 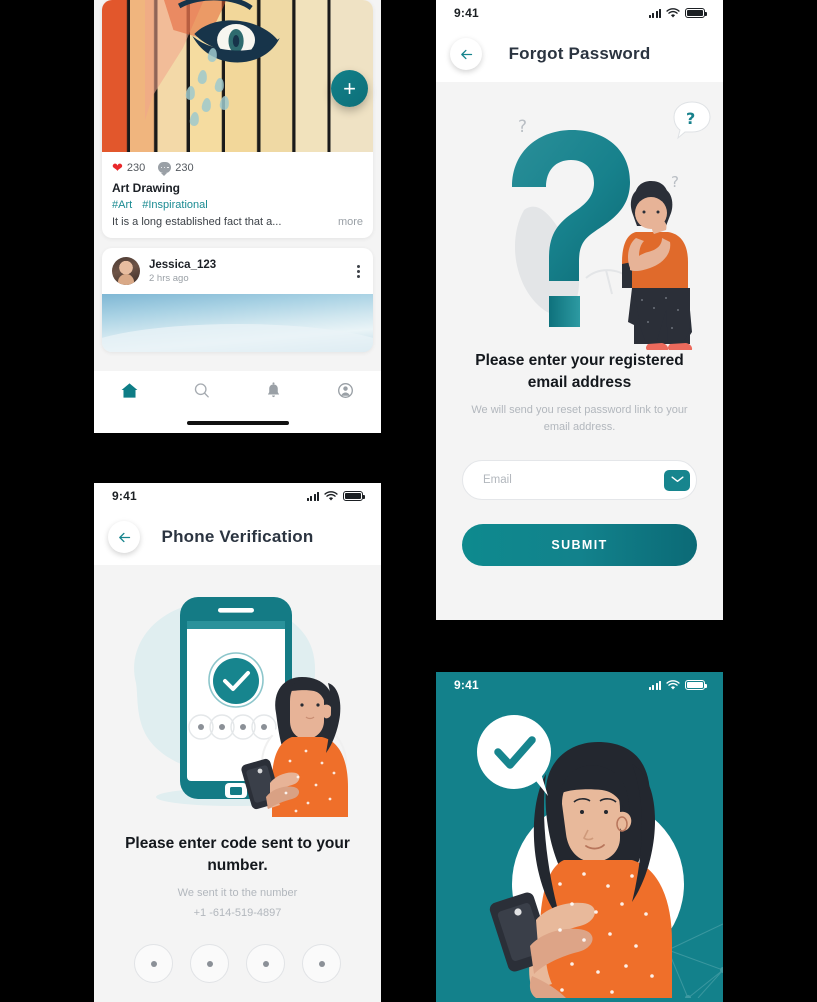 I want to click on like-count: 230, so click(x=136, y=167).